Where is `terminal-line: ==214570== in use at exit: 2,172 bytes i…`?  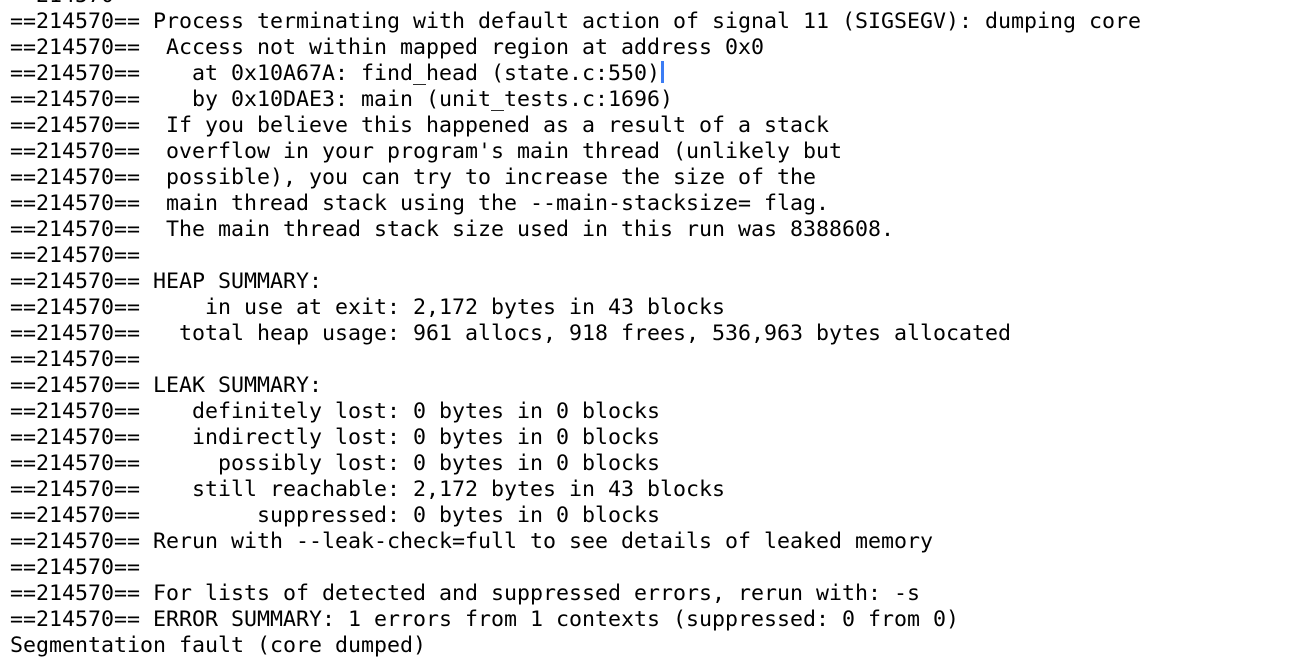 terminal-line: ==214570== in use at exit: 2,172 bytes i… is located at coordinates (368, 307).